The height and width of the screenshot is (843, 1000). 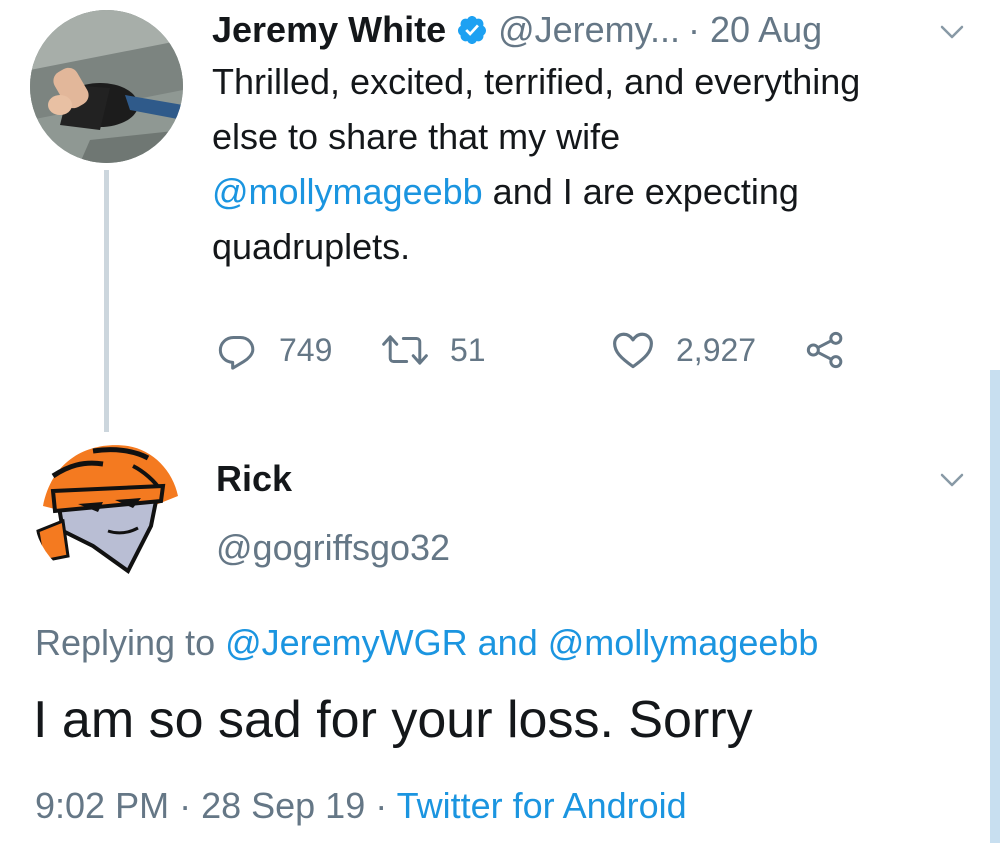 What do you see at coordinates (995, 606) in the screenshot?
I see `scrollbar` at bounding box center [995, 606].